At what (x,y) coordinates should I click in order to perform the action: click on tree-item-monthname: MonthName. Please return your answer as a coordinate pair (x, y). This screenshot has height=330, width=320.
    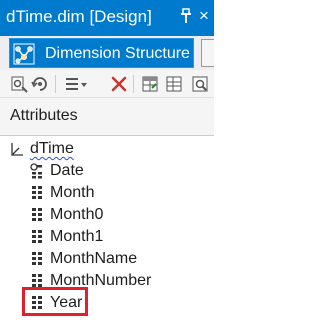
    Looking at the image, I should click on (107, 259).